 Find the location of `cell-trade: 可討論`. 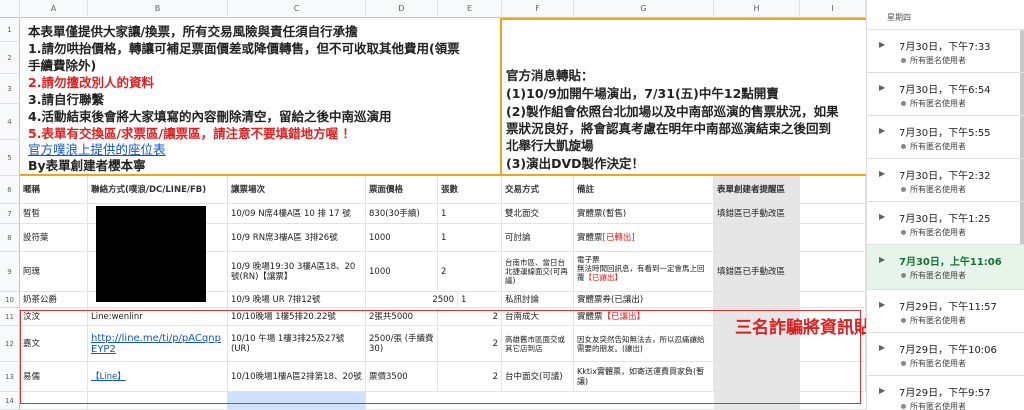

cell-trade: 可討論 is located at coordinates (538, 237).